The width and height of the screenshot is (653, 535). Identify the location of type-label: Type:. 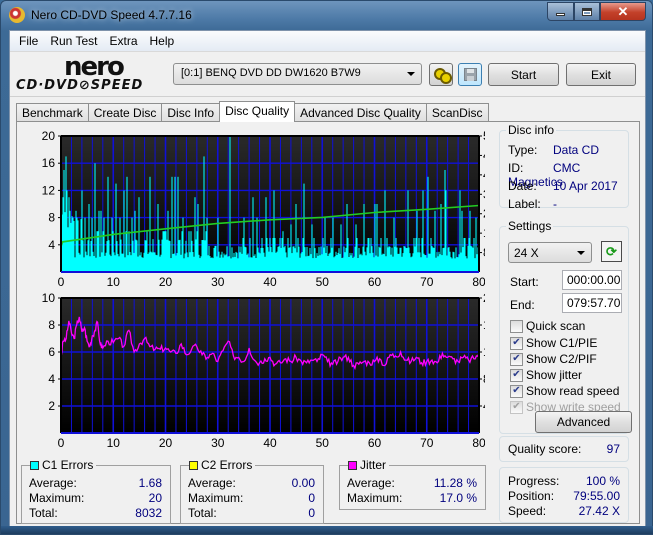
(523, 150).